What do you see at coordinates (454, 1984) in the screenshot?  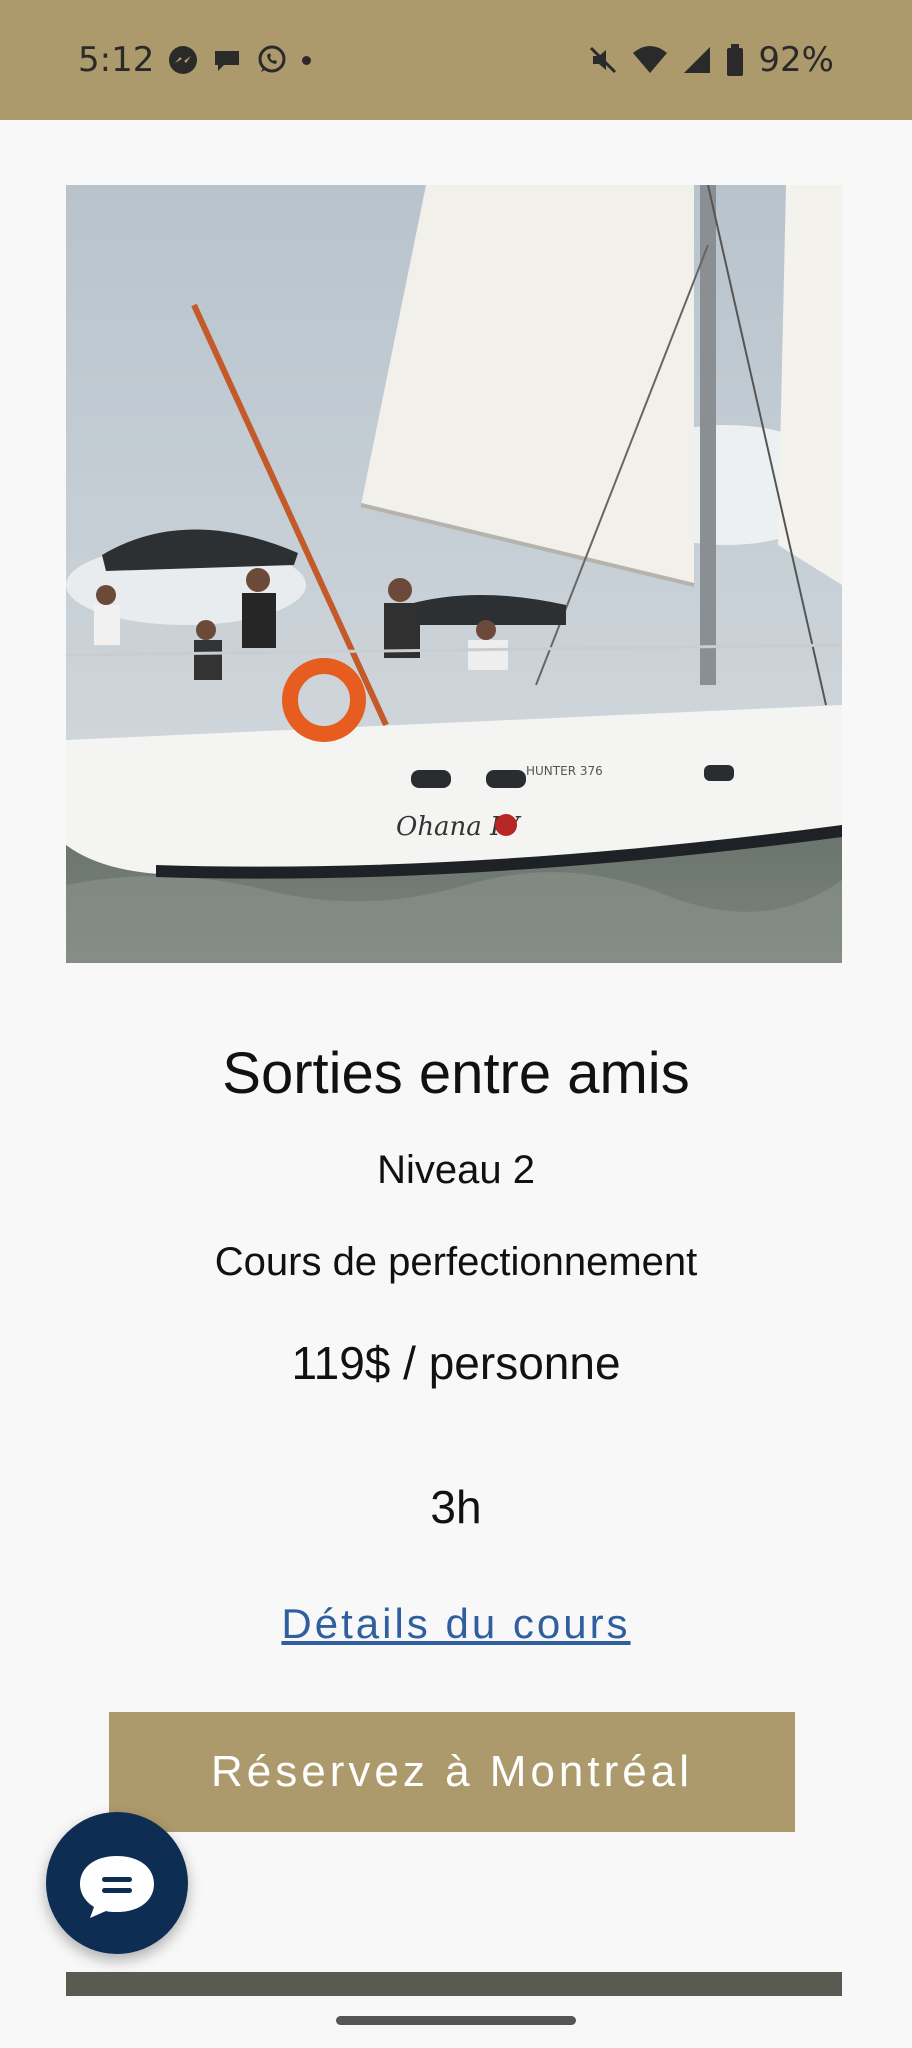 I see `next-course-photo` at bounding box center [454, 1984].